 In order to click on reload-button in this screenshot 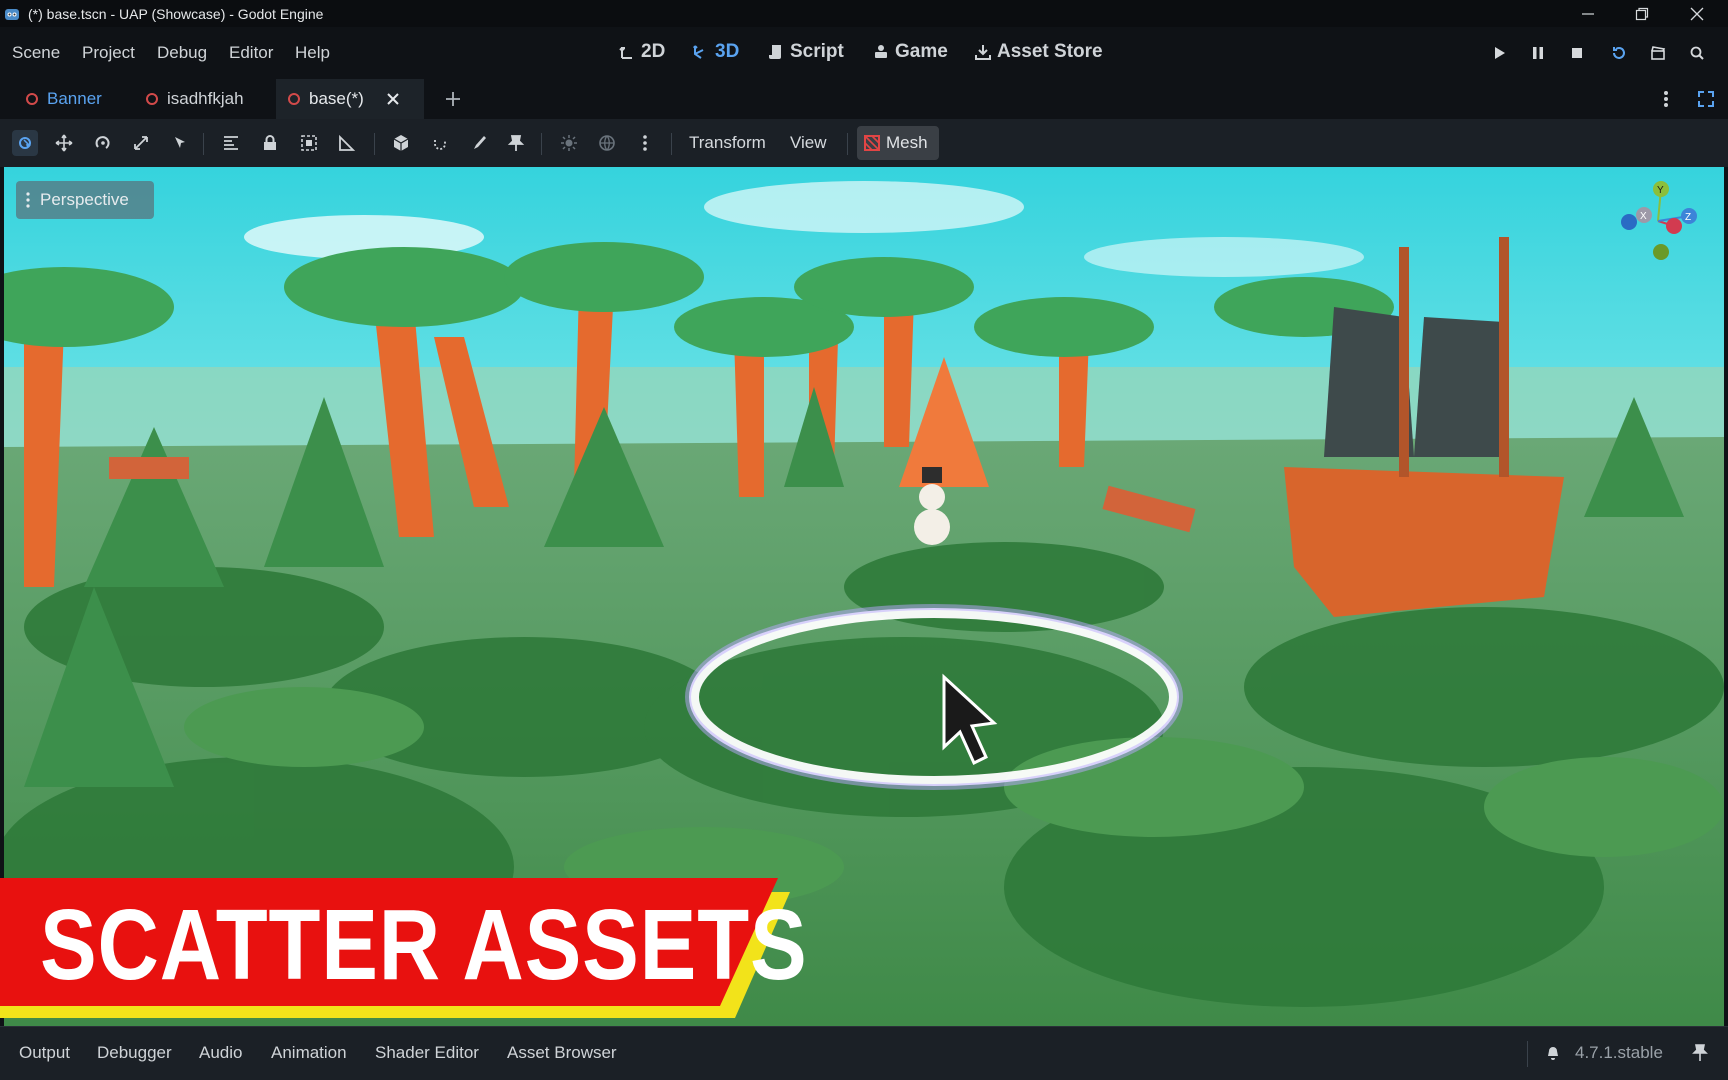, I will do `click(1619, 53)`.